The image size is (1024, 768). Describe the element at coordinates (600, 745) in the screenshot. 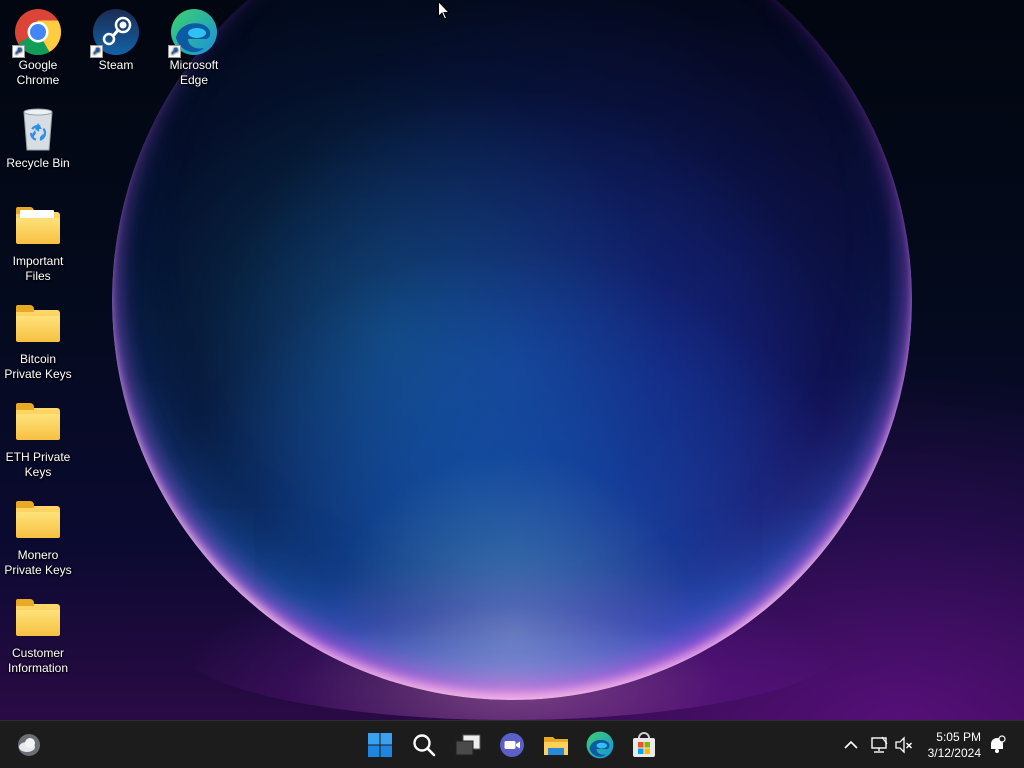

I see `edge-icon` at that location.